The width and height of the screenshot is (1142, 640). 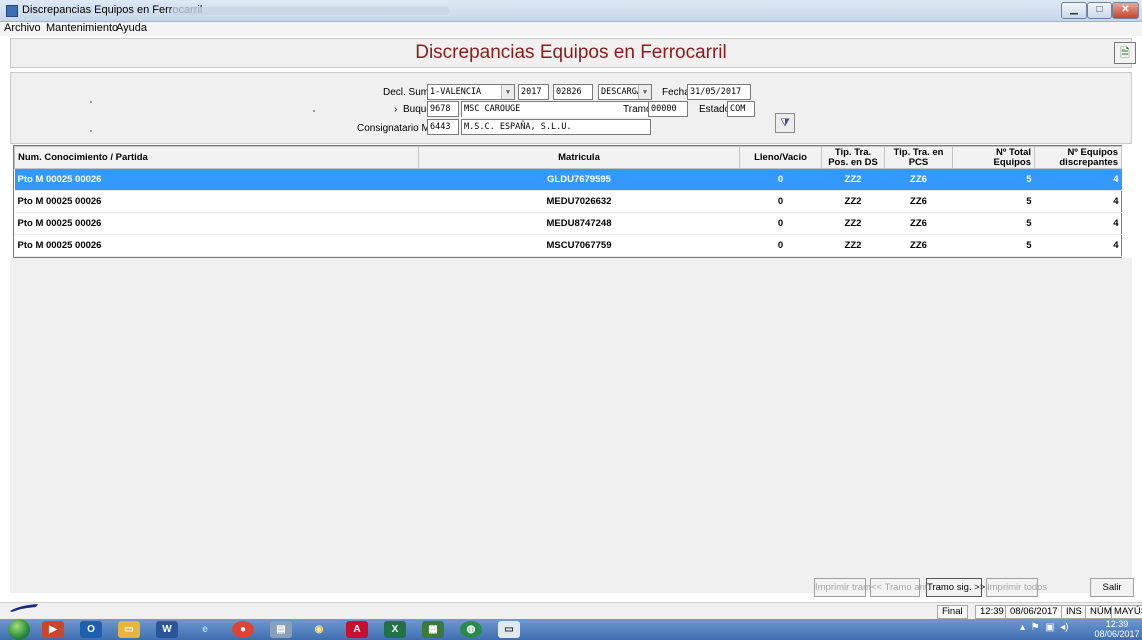 What do you see at coordinates (205, 629) in the screenshot?
I see `internet-explorer-icon: e` at bounding box center [205, 629].